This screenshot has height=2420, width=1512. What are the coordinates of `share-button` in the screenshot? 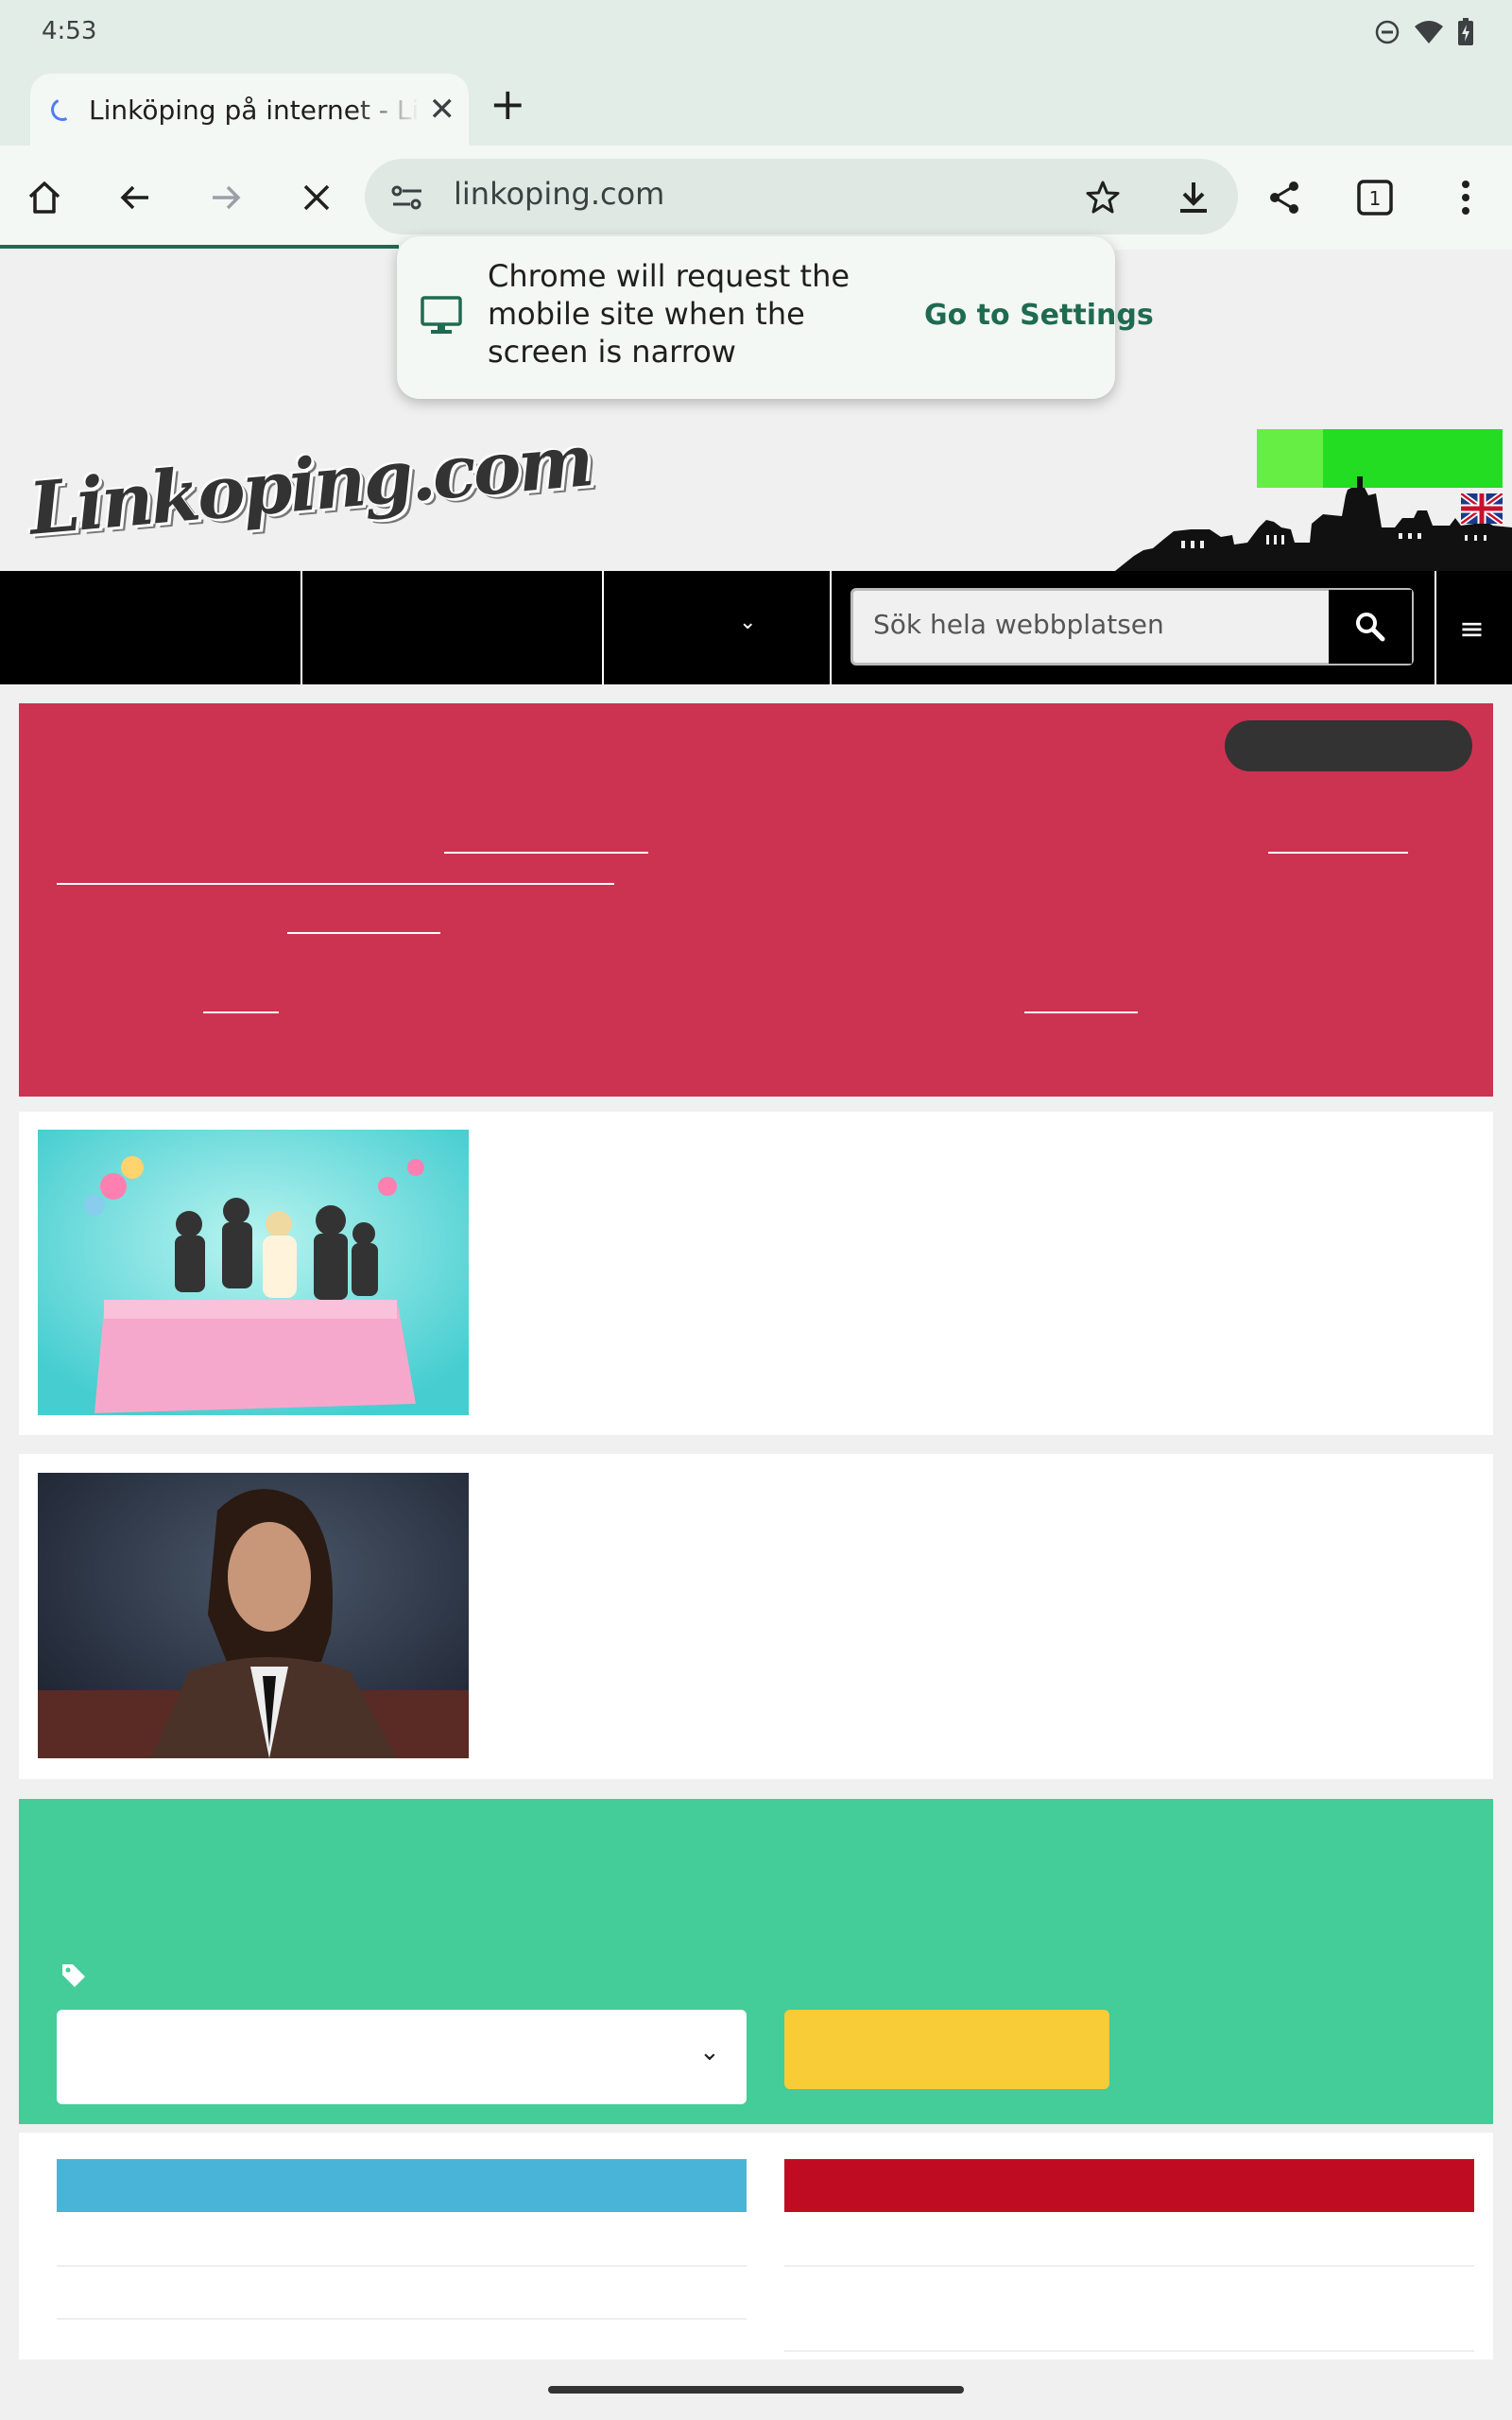 It's located at (1284, 197).